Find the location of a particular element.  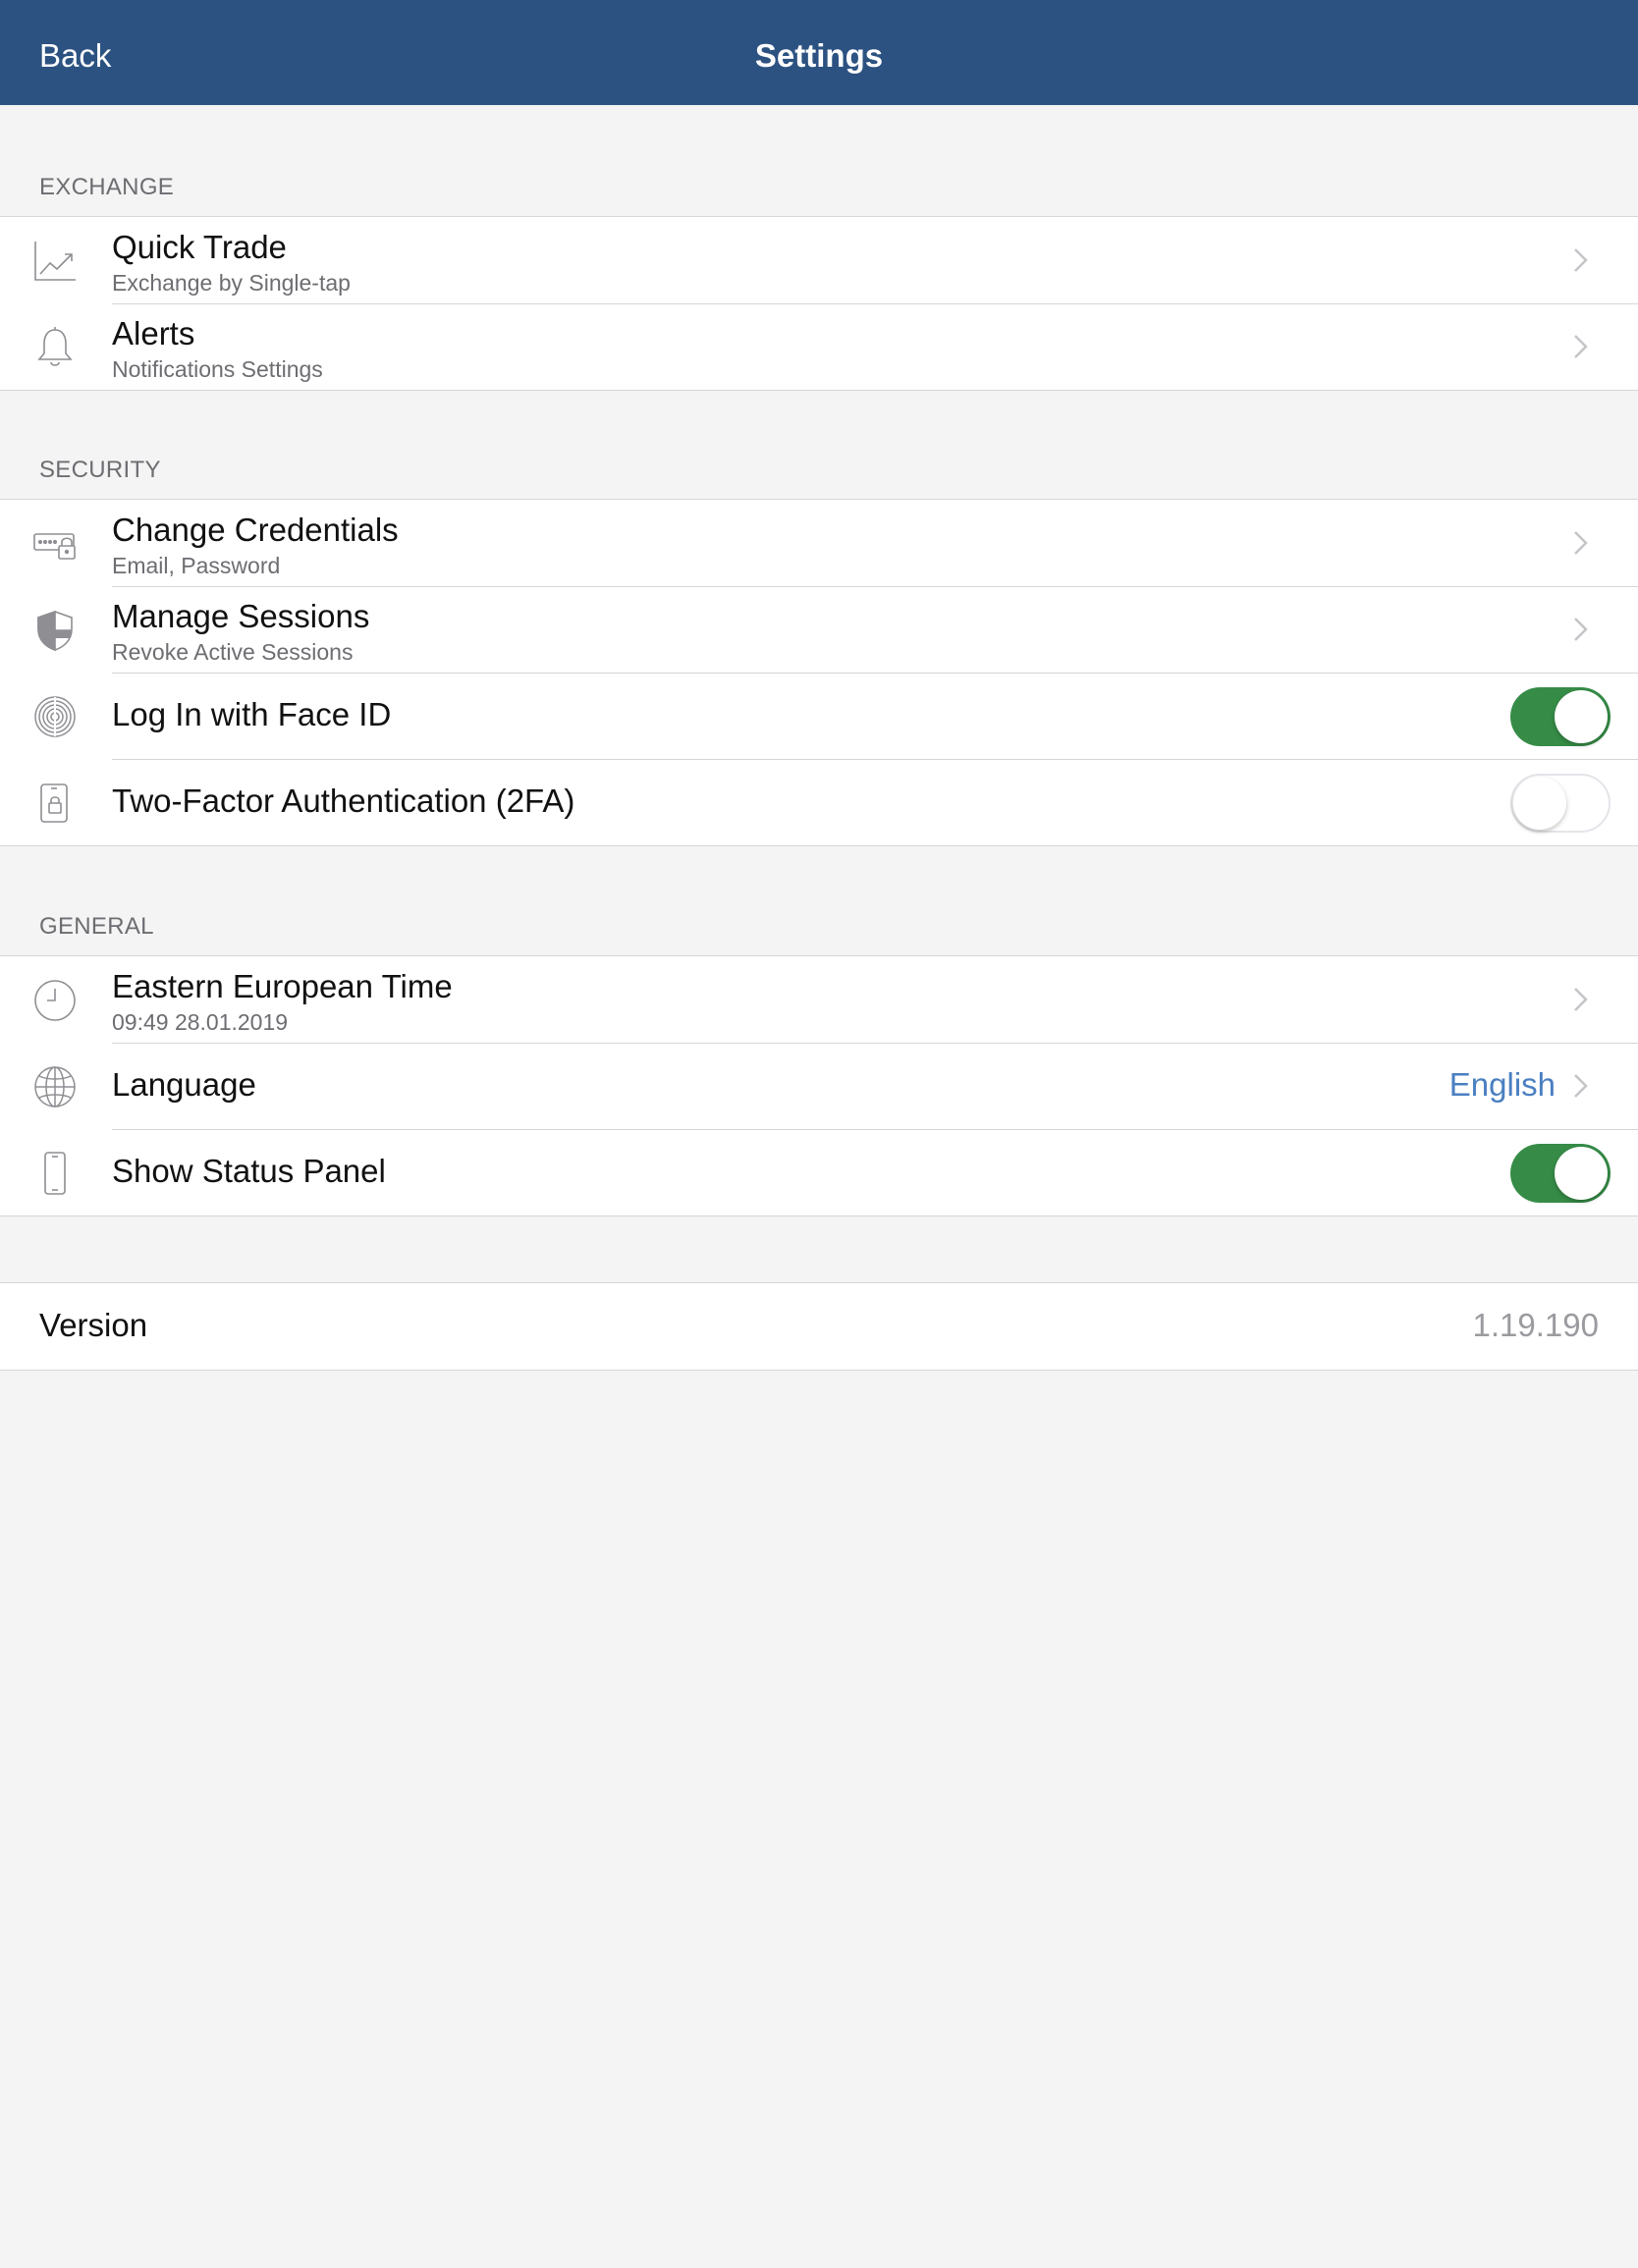

two-factor-toggle is located at coordinates (1560, 803).